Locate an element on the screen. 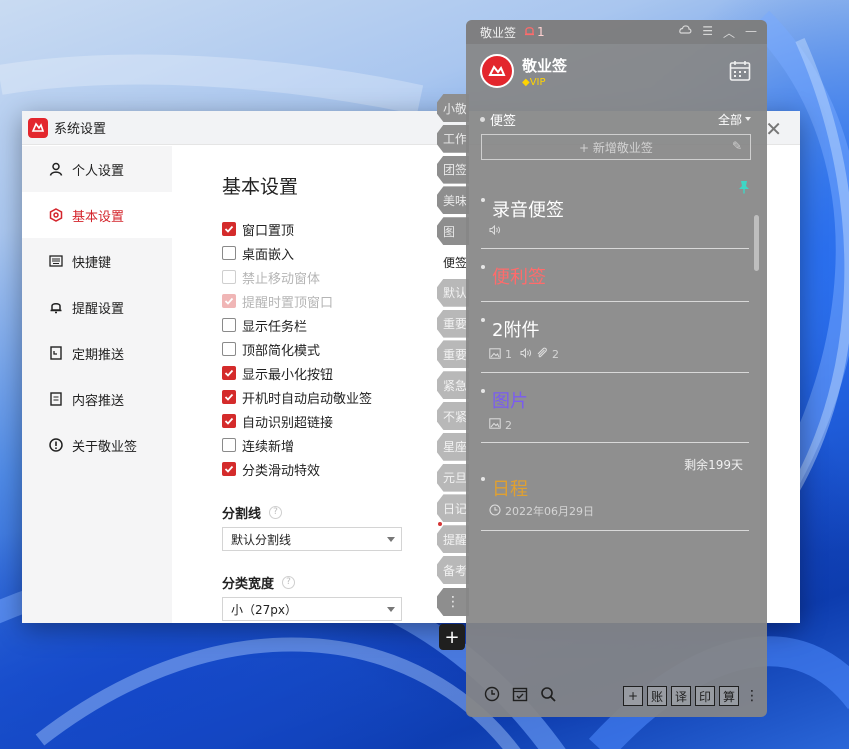  note-meta: 2022年06月29日 is located at coordinates (543, 511).